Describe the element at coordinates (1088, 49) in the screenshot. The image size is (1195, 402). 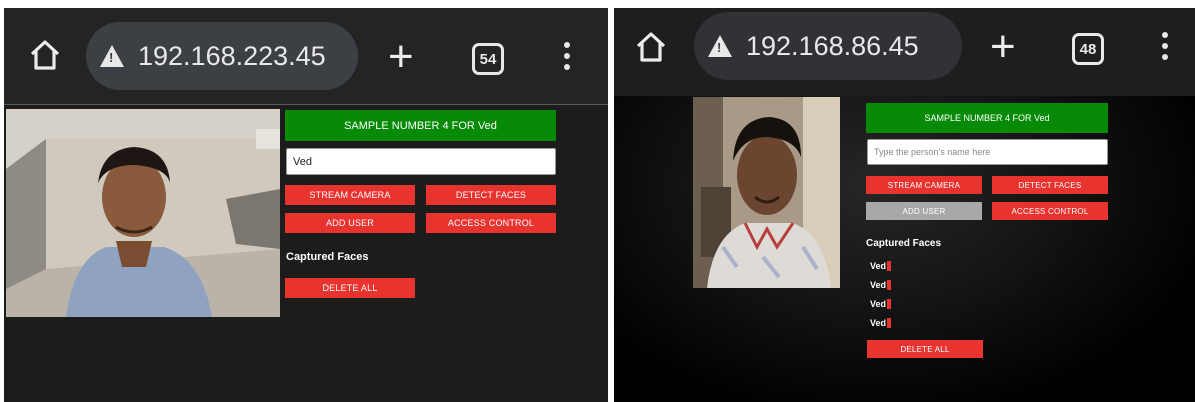
I see `tab-switcher-icon: 48` at that location.